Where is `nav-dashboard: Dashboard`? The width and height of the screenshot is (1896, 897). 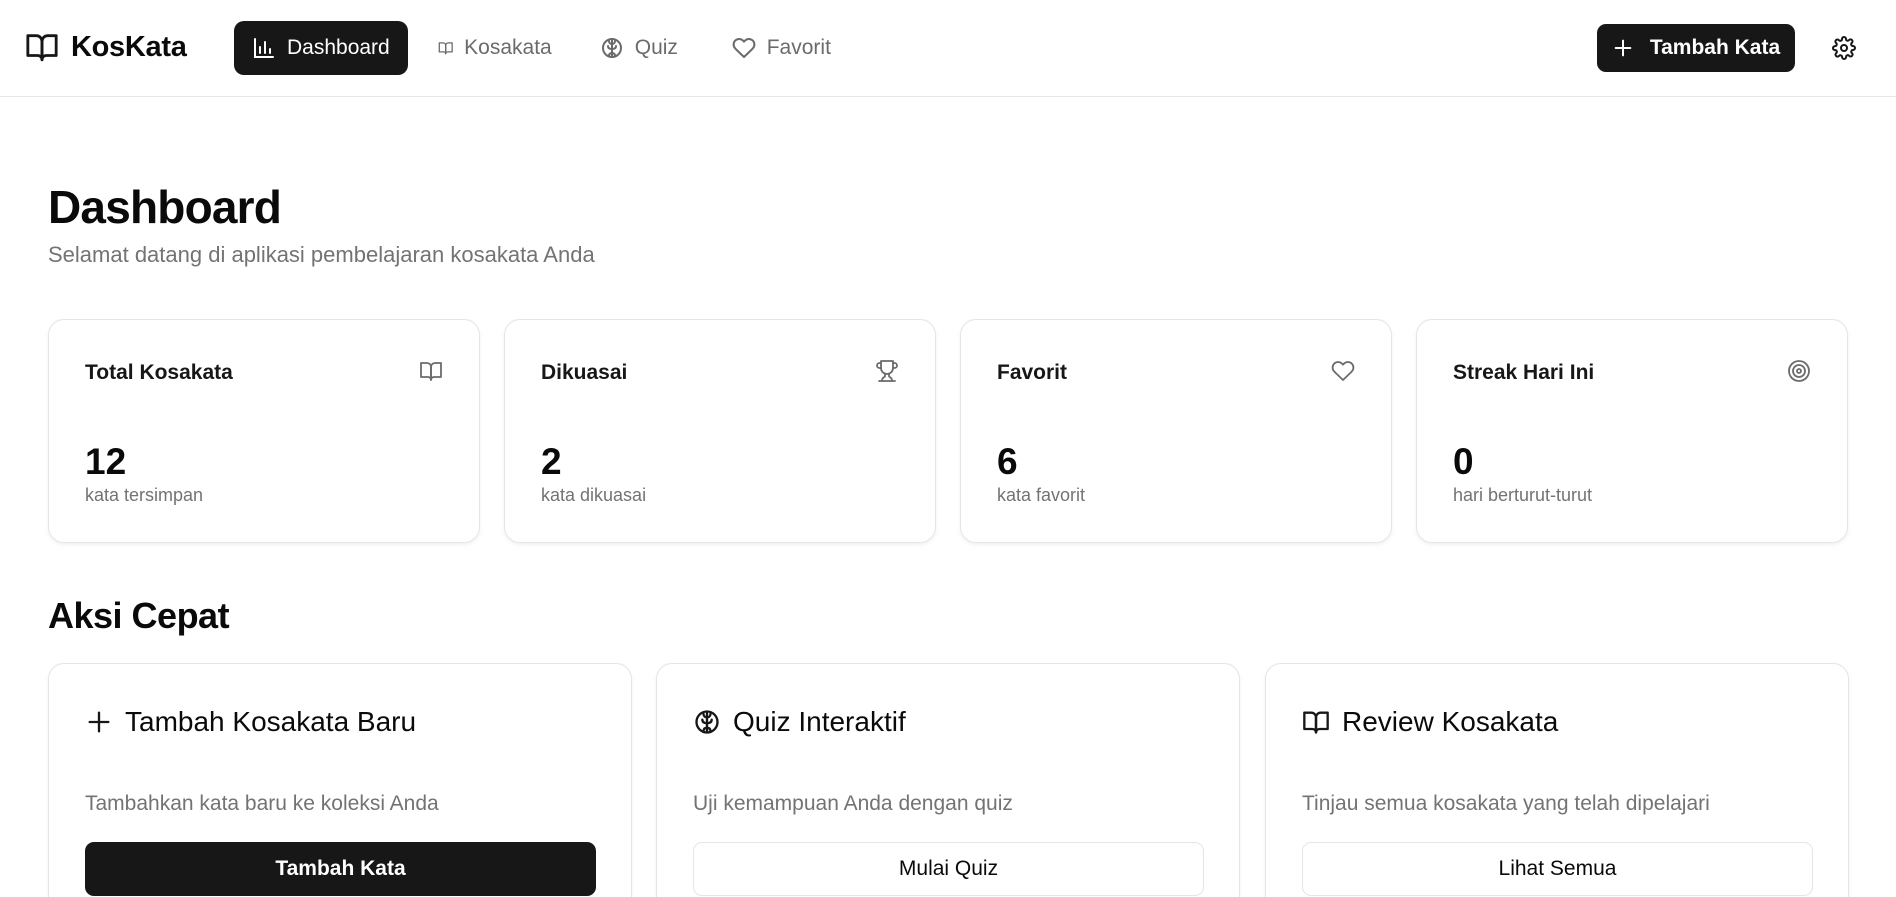
nav-dashboard: Dashboard is located at coordinates (321, 48).